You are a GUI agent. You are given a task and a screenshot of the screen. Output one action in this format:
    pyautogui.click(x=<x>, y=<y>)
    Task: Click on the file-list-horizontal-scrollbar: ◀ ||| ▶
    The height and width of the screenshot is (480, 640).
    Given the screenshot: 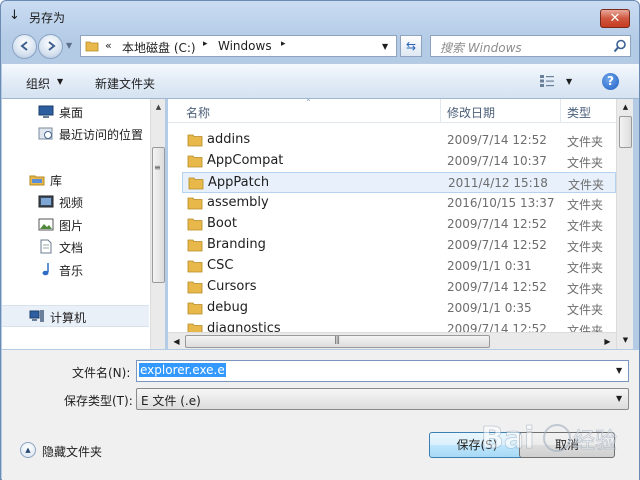 What is the action you would take?
    pyautogui.click(x=392, y=340)
    